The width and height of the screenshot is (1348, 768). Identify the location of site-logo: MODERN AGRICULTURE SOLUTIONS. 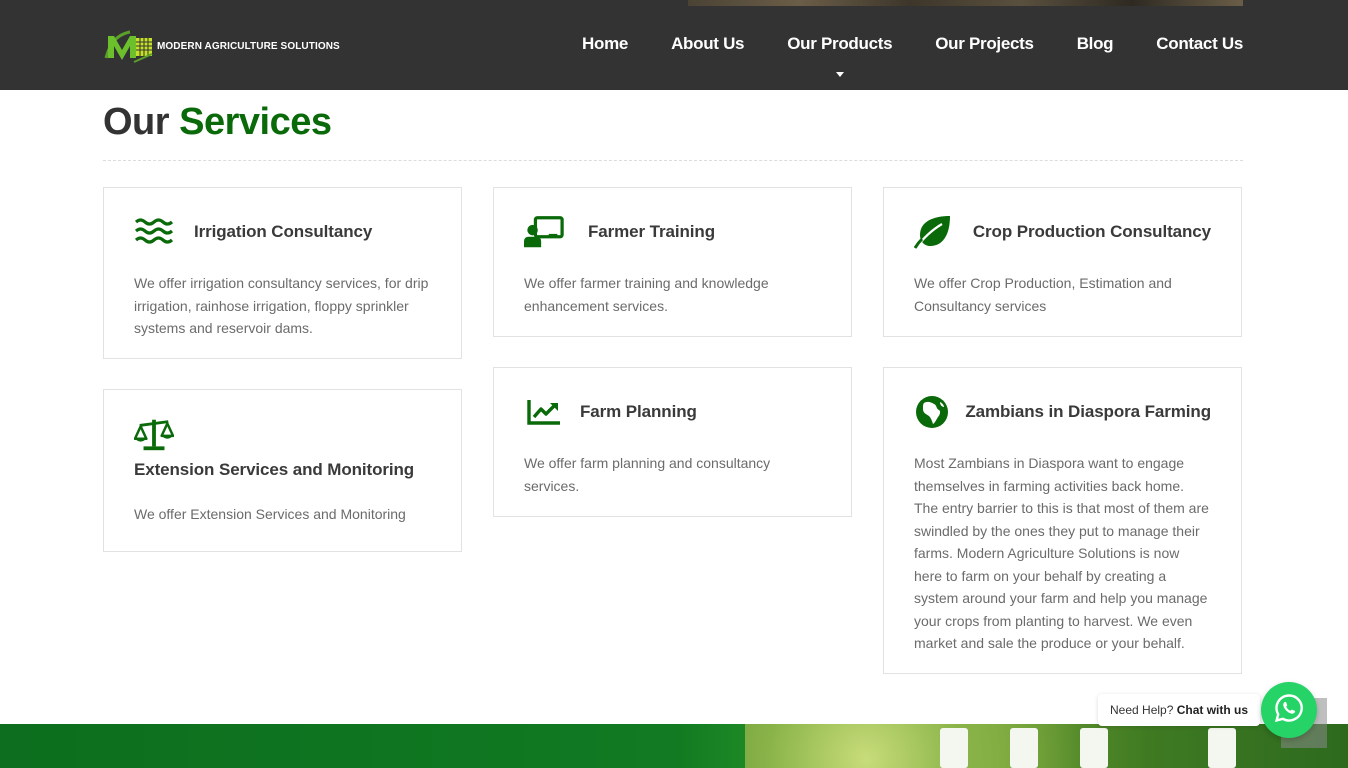
(222, 46).